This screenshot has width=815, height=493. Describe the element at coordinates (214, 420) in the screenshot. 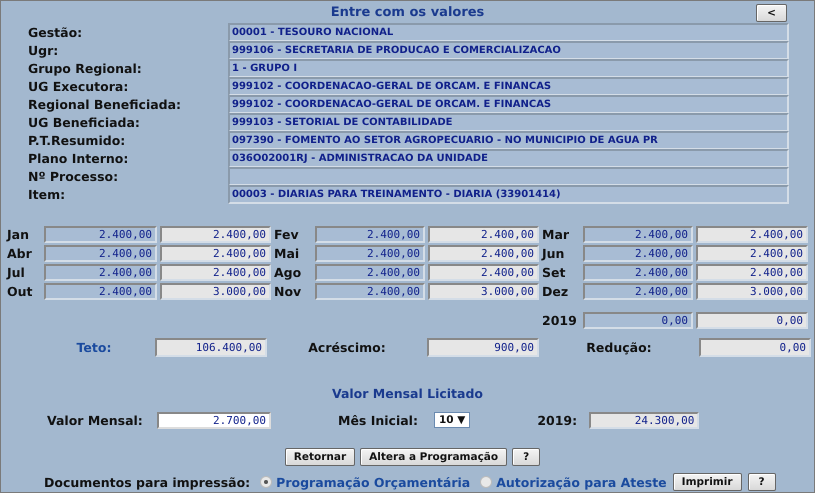

I see `value-input: 2.700,00` at that location.